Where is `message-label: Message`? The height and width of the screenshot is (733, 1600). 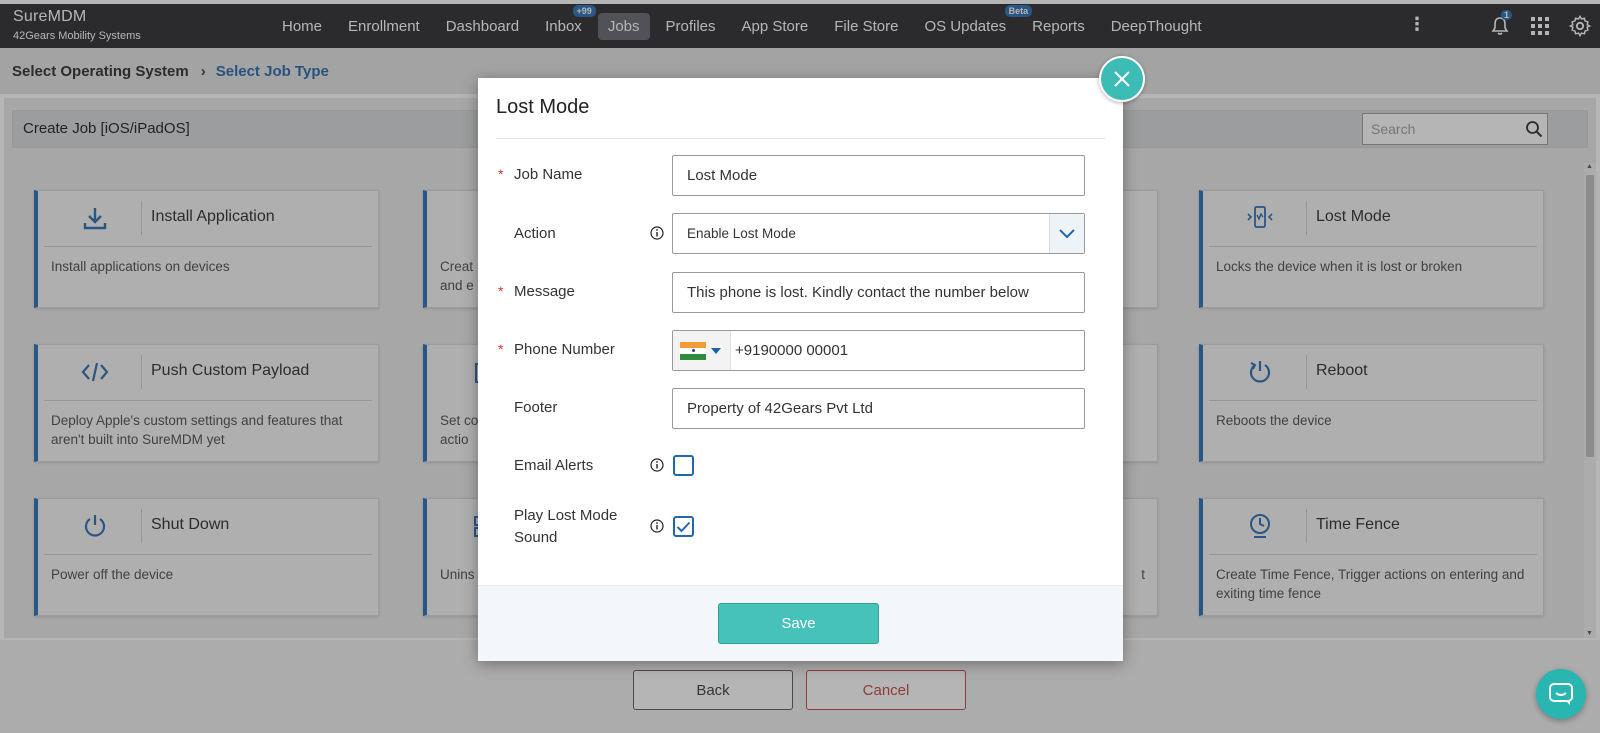
message-label: Message is located at coordinates (544, 291).